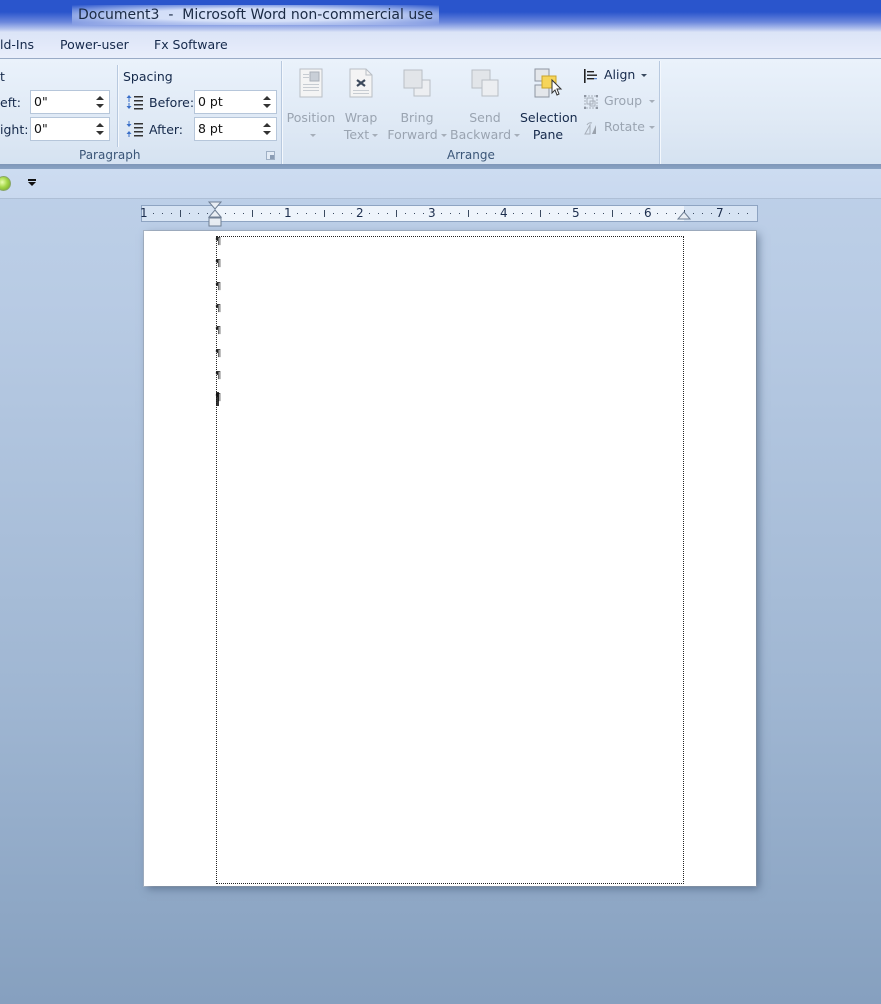 This screenshot has height=1004, width=881. What do you see at coordinates (2, 76) in the screenshot?
I see `indent-header: t` at bounding box center [2, 76].